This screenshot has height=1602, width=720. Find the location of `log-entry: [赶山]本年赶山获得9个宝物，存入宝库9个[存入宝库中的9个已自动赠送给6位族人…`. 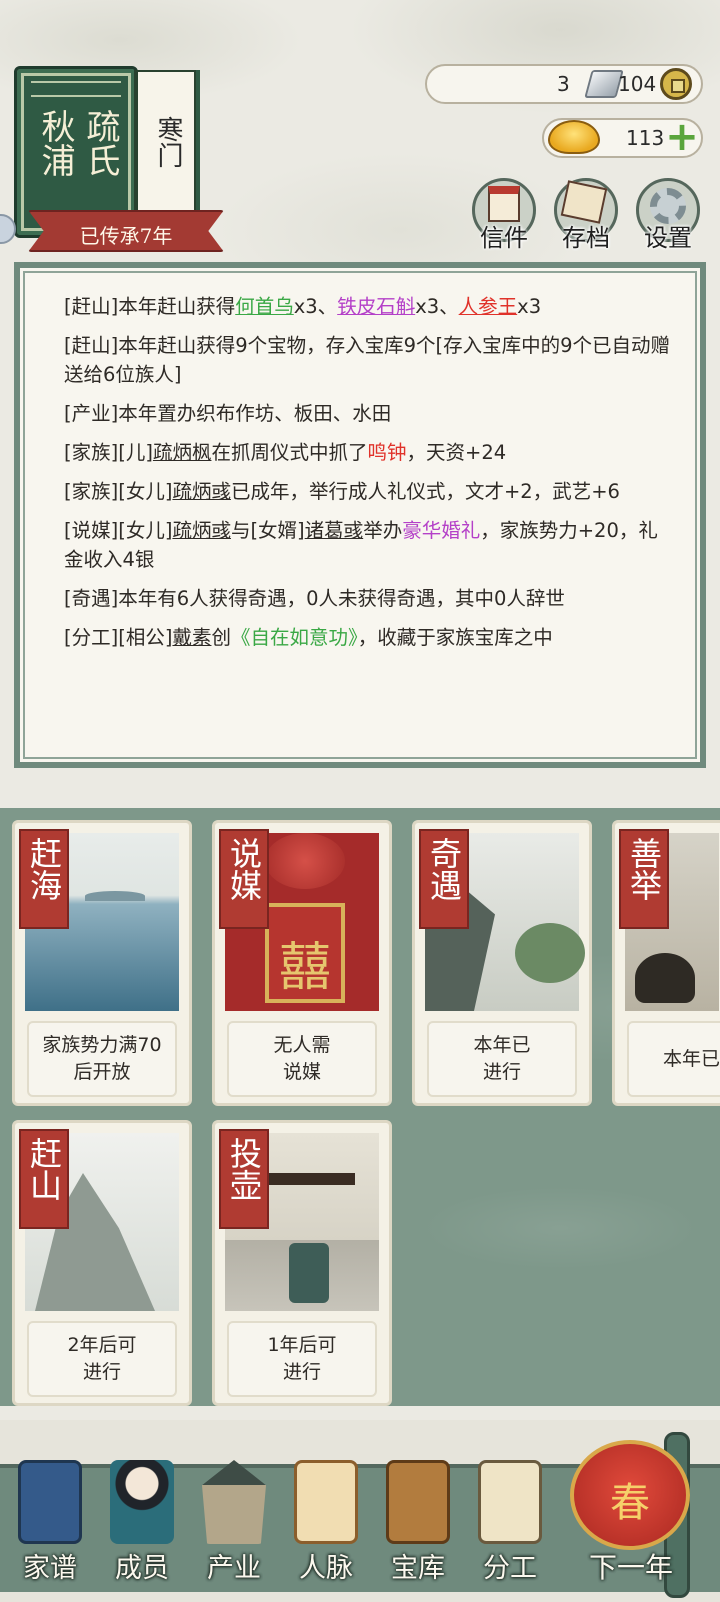

log-entry: [赶山]本年赶山获得9个宝物，存入宝库9个[存入宝库中的9个已自动赠送给6位族人… is located at coordinates (369, 360).